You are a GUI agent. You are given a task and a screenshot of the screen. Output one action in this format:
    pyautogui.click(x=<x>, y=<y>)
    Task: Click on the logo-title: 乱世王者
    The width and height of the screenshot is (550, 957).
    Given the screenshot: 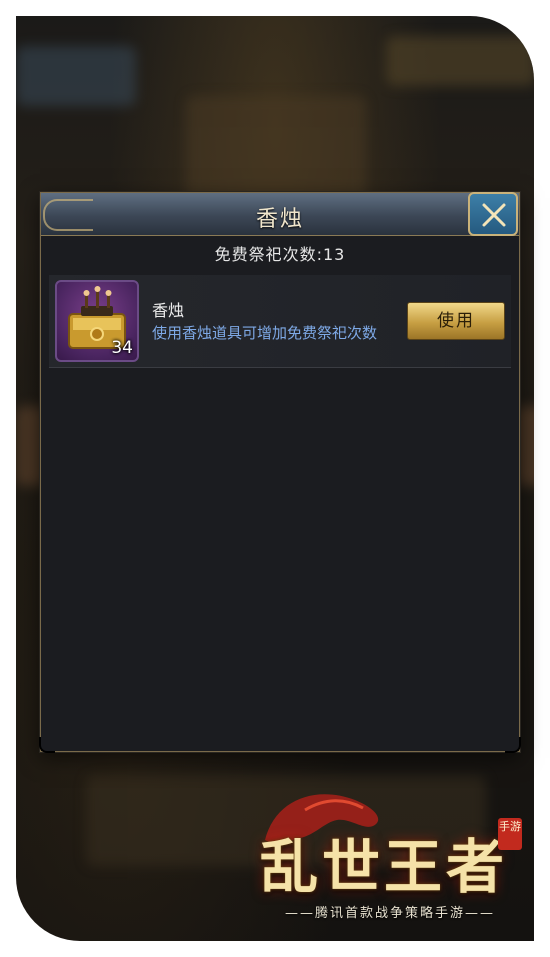 What is the action you would take?
    pyautogui.click(x=384, y=867)
    